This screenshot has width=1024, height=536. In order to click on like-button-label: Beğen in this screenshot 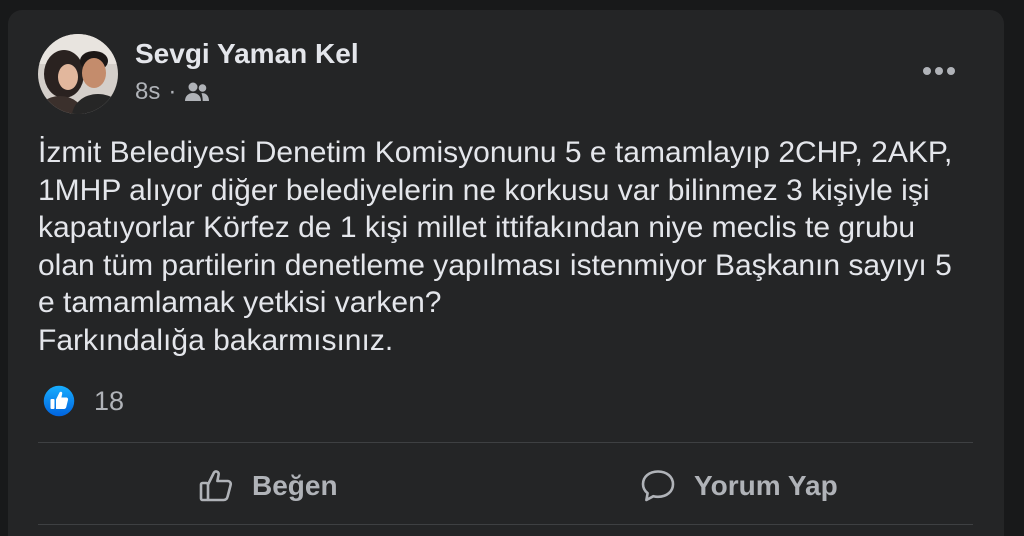, I will do `click(295, 485)`.